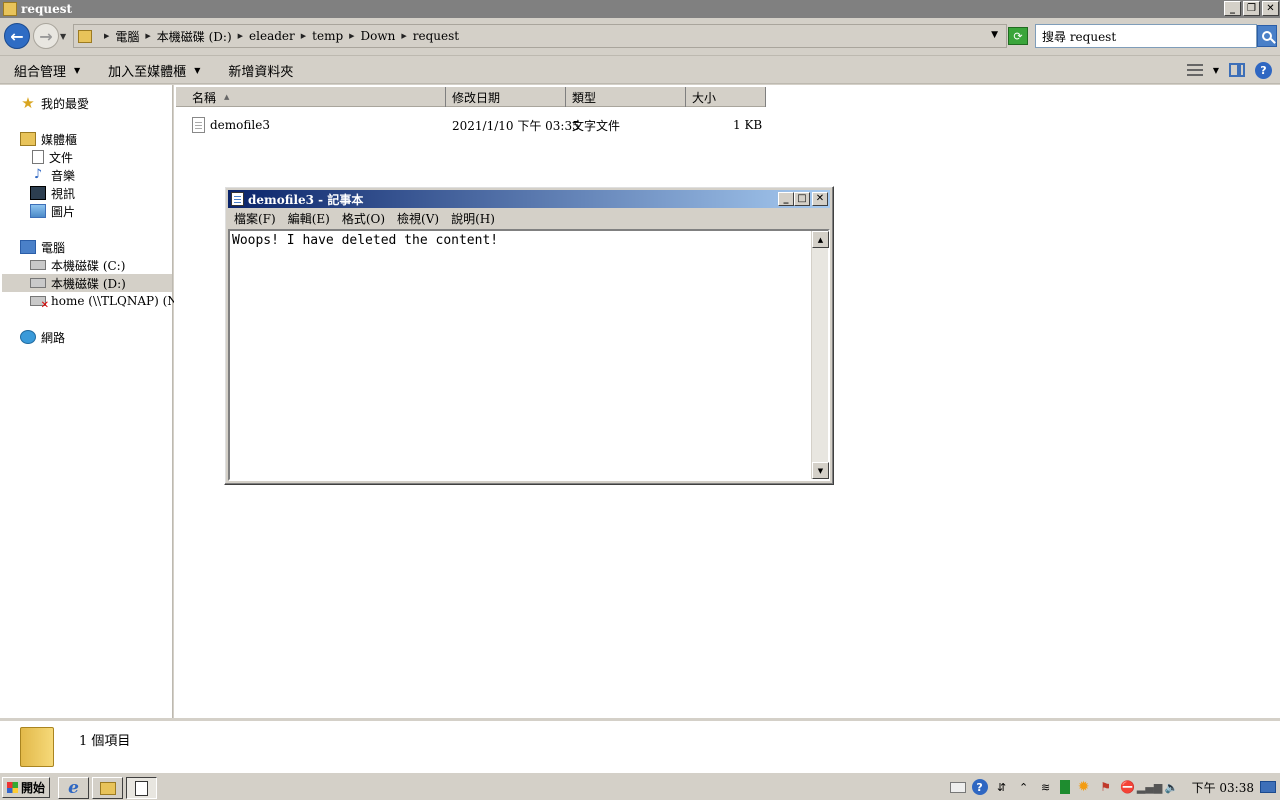 This screenshot has width=1280, height=800. I want to click on notepad-minimize-button: _, so click(786, 199).